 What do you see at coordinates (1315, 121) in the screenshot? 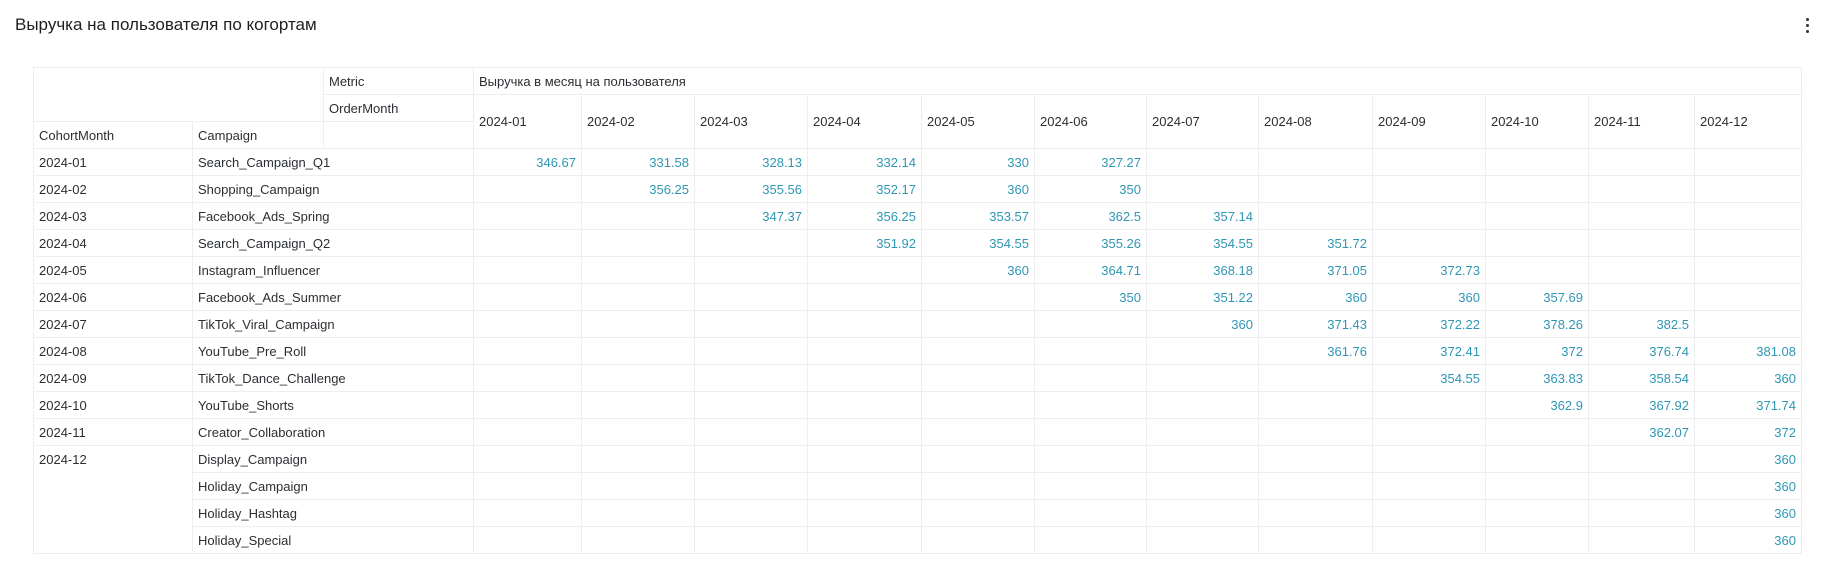
I see `month-header: 2024-08` at bounding box center [1315, 121].